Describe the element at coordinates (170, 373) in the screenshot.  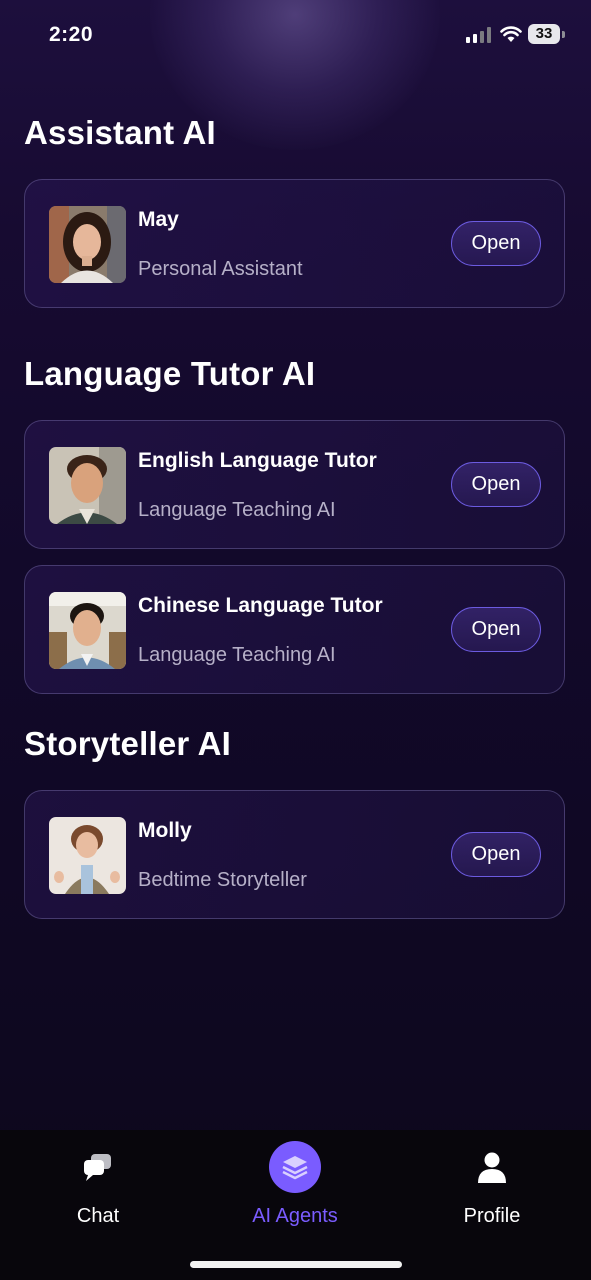
I see `section-title-language-tutor: Language Tutor AI` at that location.